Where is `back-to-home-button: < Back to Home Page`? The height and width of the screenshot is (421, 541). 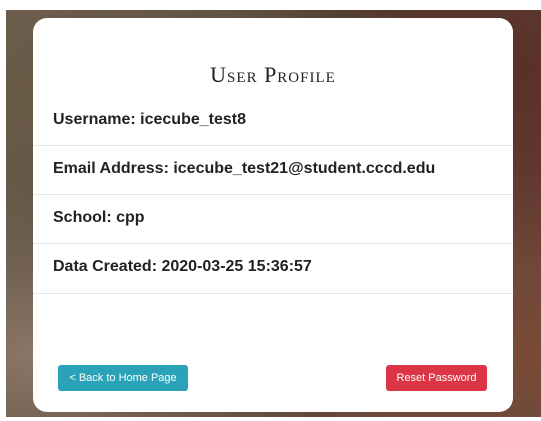 back-to-home-button: < Back to Home Page is located at coordinates (123, 378).